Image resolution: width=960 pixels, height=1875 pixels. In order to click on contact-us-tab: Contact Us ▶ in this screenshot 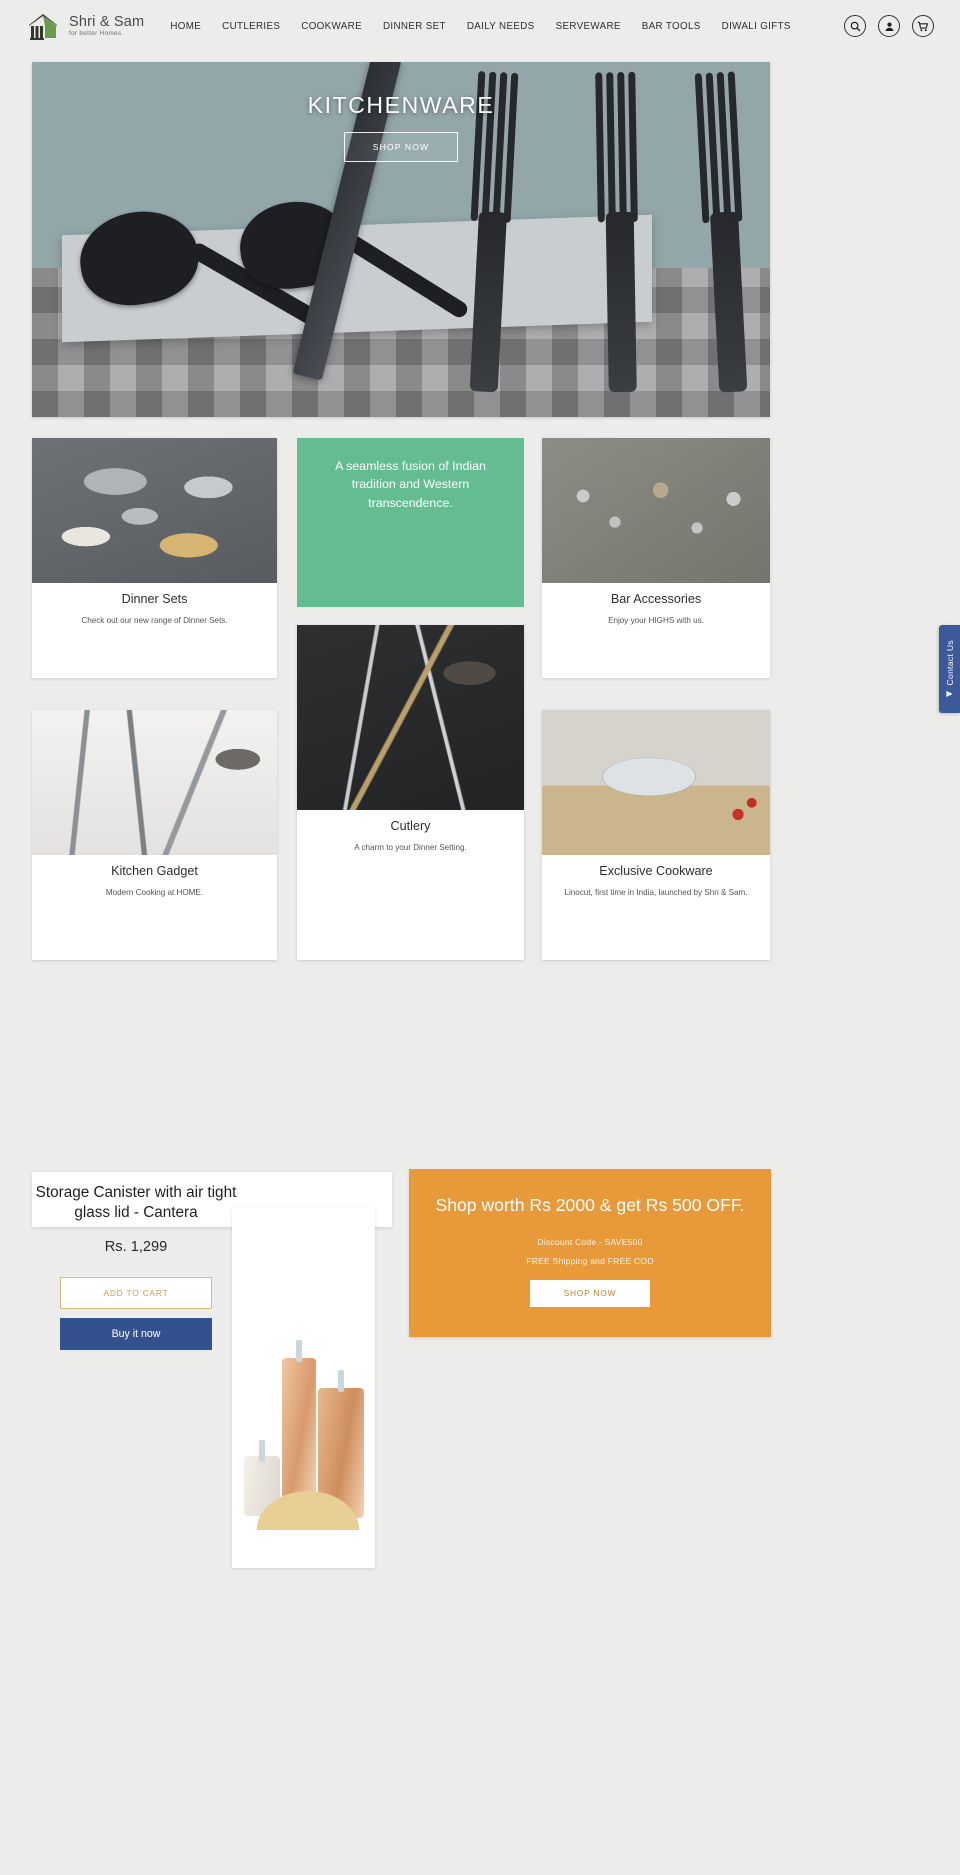, I will do `click(949, 669)`.